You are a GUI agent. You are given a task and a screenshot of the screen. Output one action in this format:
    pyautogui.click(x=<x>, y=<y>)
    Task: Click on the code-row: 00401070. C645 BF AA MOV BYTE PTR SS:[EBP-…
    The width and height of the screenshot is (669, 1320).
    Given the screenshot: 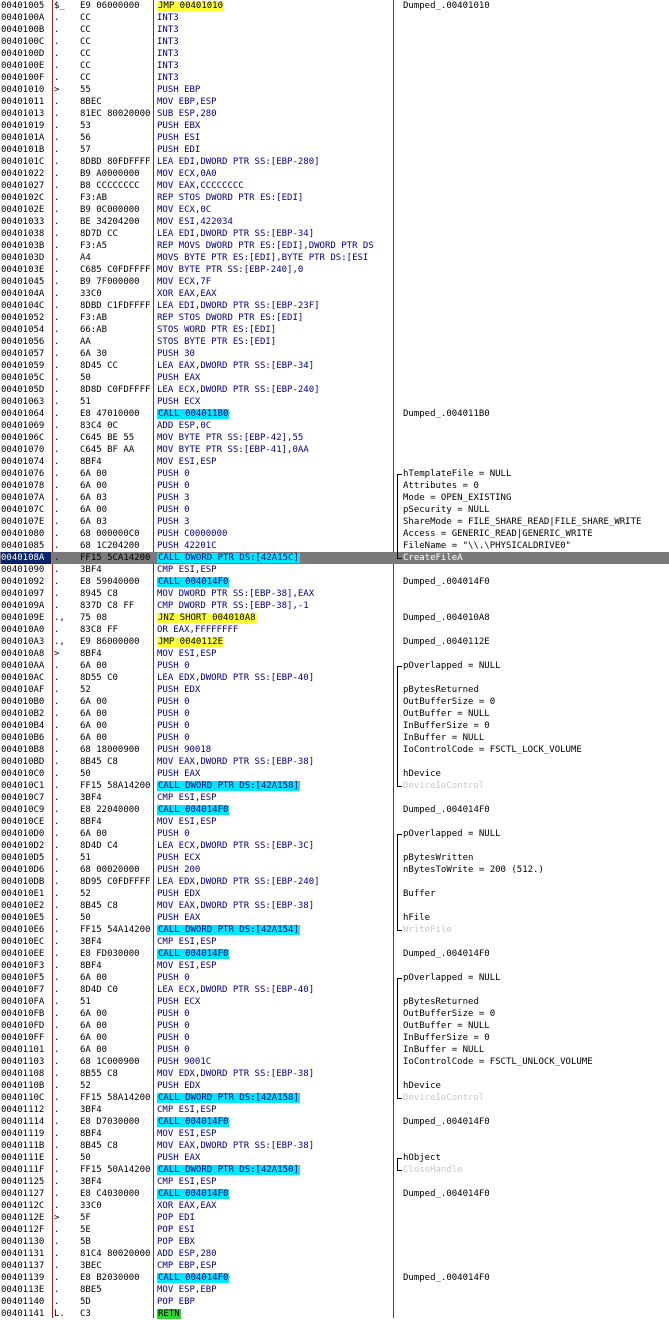 What is the action you would take?
    pyautogui.click(x=334, y=450)
    